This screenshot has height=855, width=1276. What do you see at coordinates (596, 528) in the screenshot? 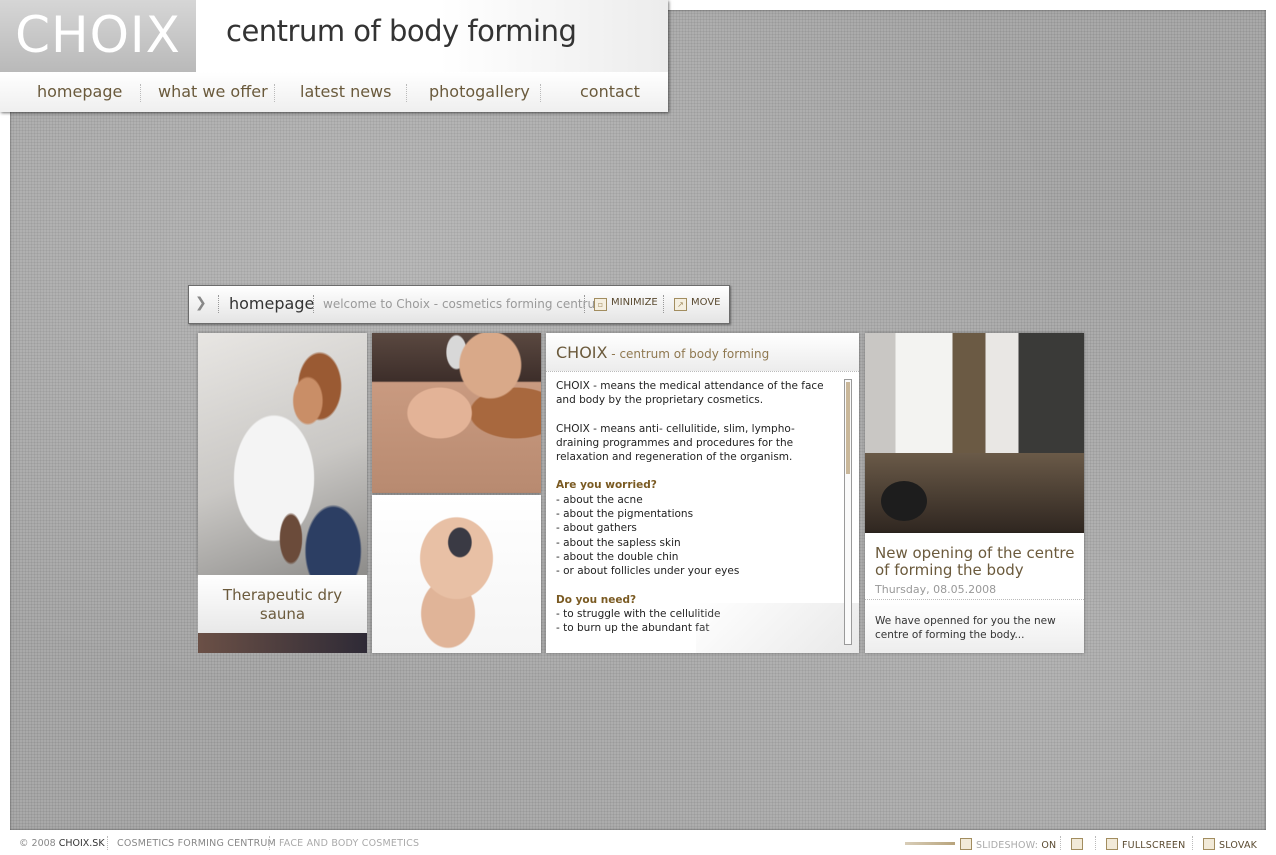
I see `list-item: - about gathers` at bounding box center [596, 528].